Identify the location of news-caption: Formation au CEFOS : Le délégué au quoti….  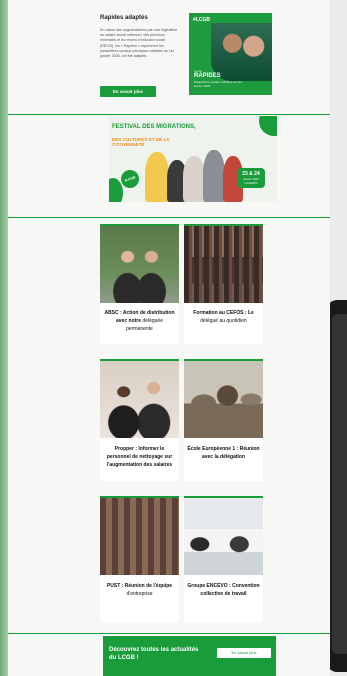
(223, 317).